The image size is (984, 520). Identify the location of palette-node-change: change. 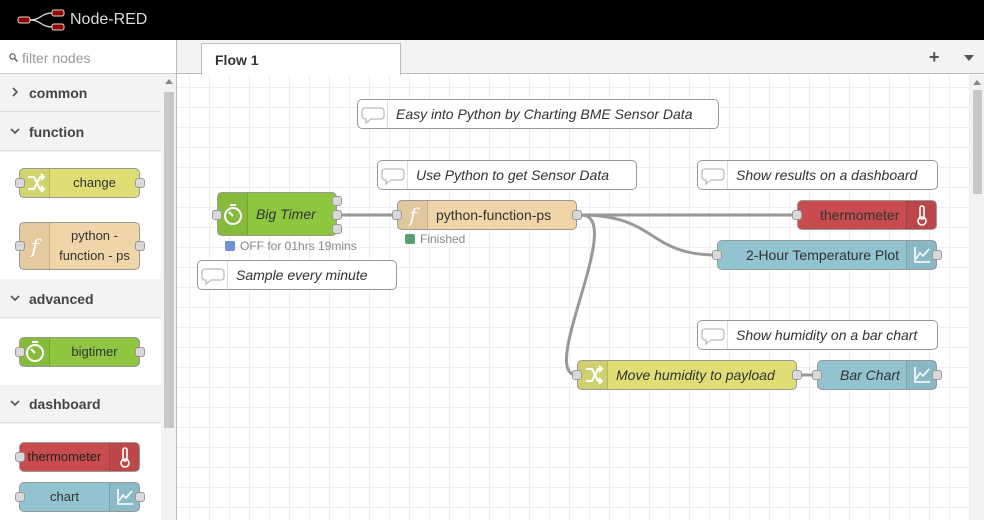
(79, 183).